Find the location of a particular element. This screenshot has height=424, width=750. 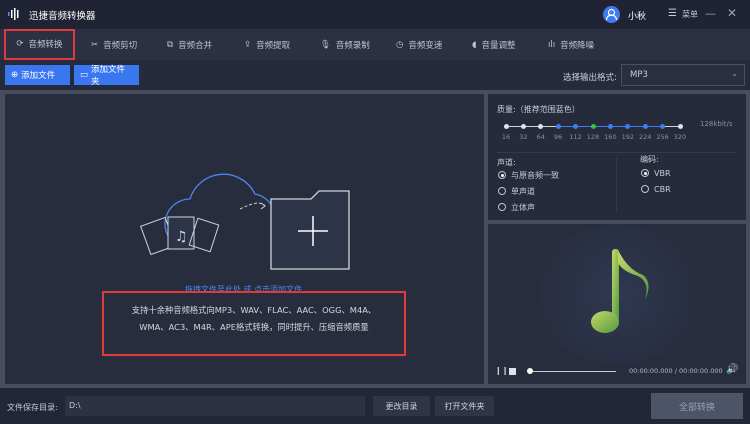

tab-label: 音频录制 is located at coordinates (352, 45).